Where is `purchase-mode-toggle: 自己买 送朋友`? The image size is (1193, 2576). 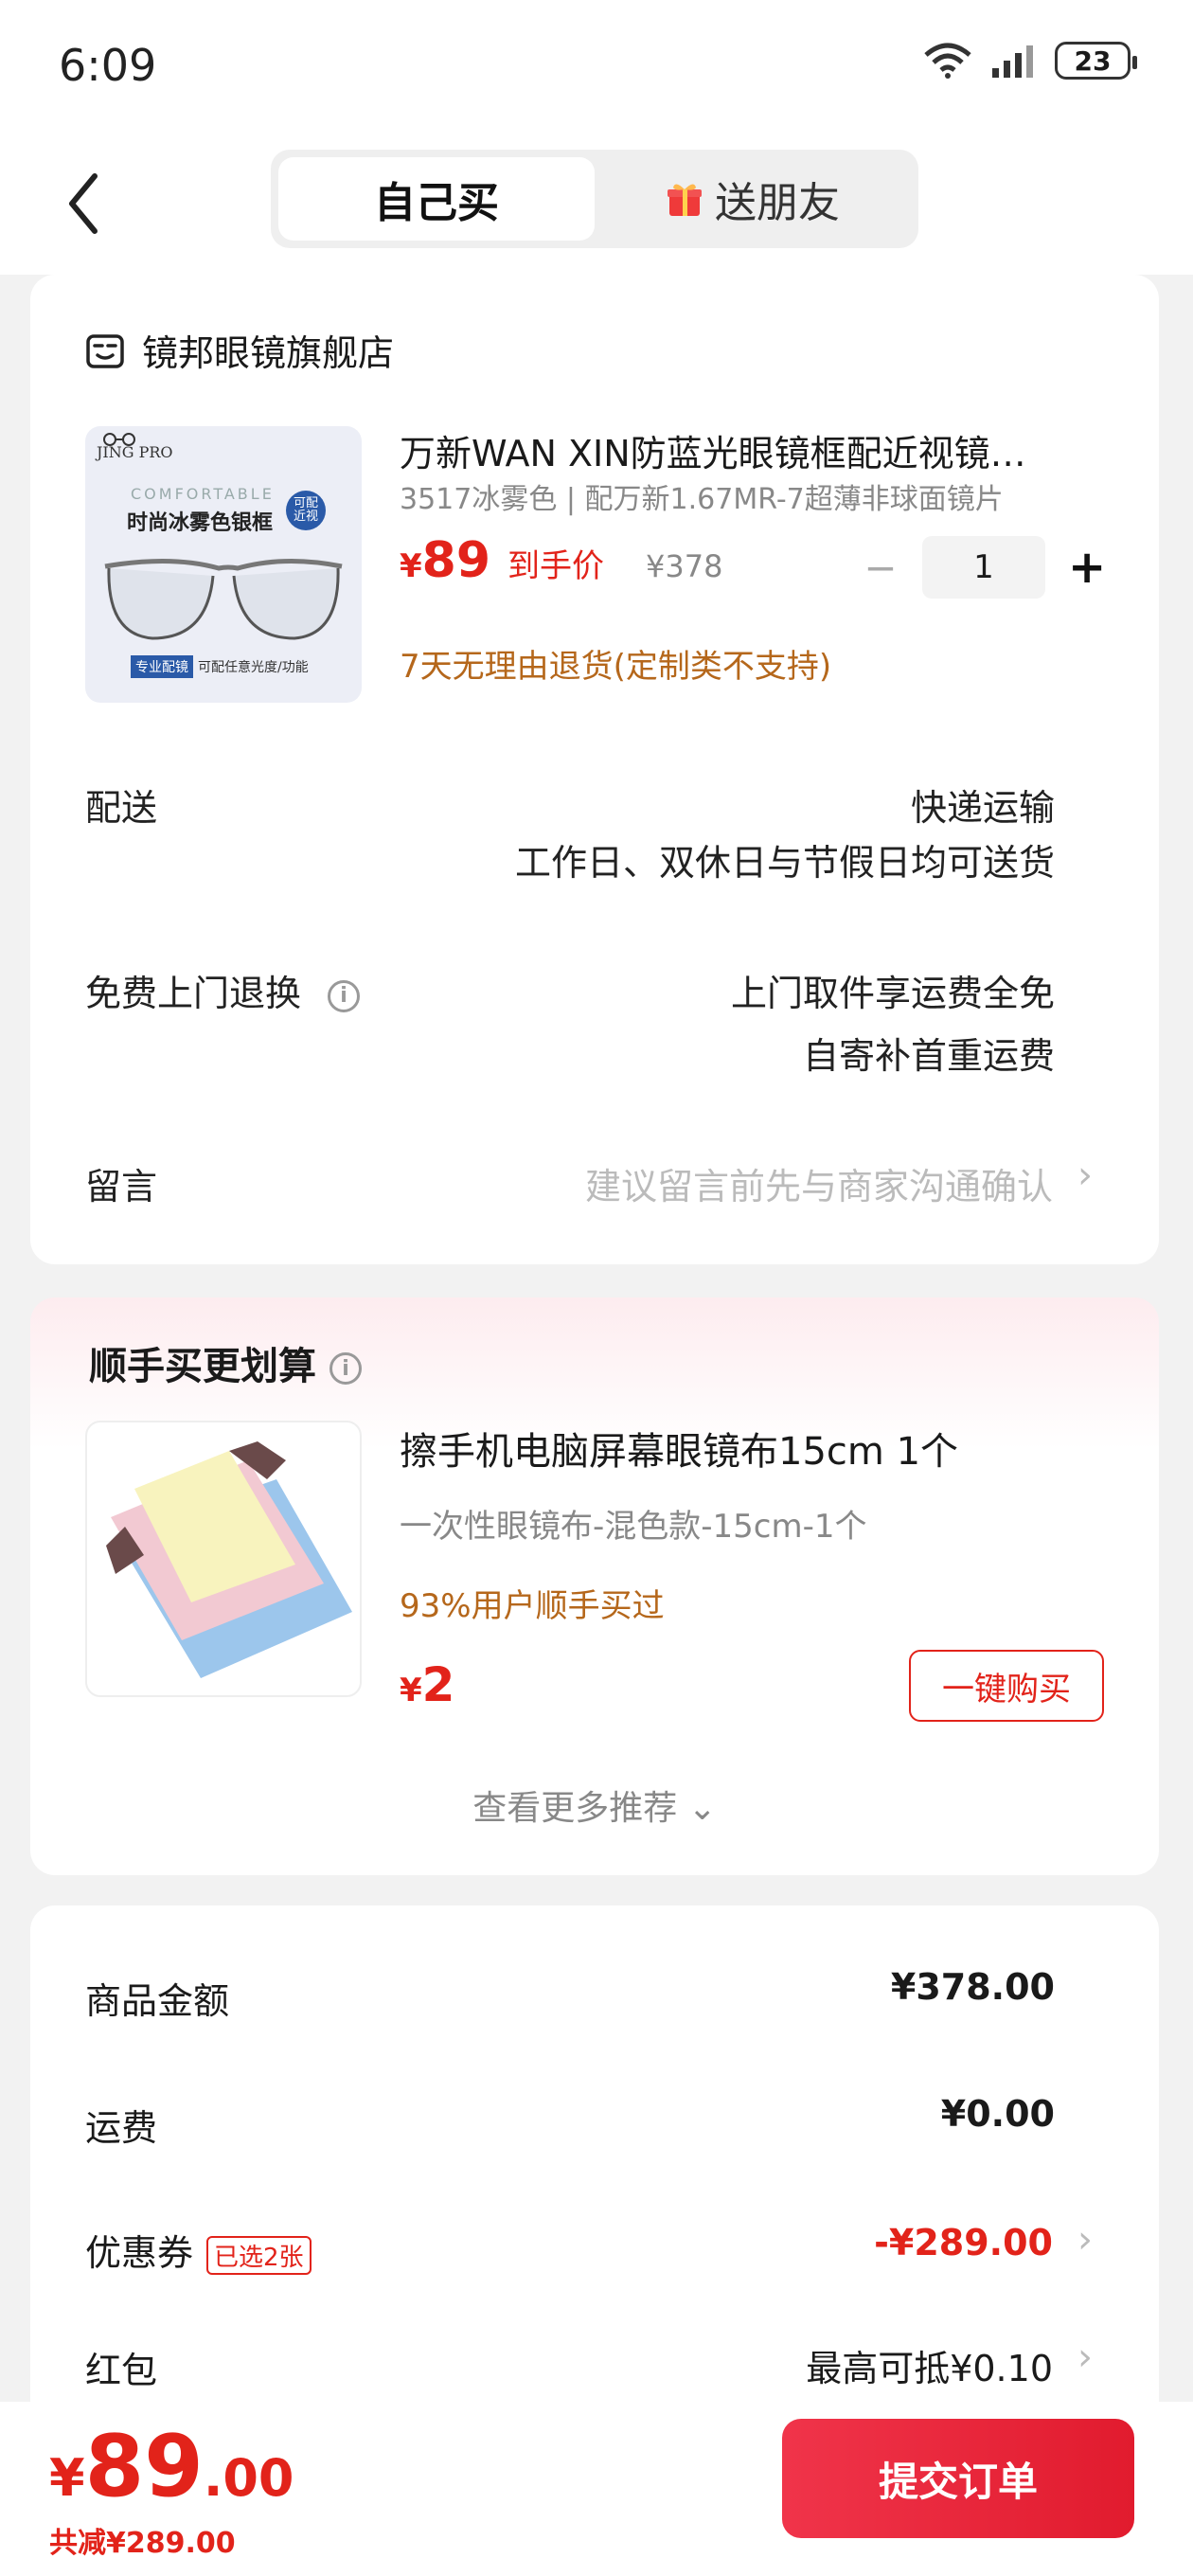 purchase-mode-toggle: 自己买 送朋友 is located at coordinates (594, 199).